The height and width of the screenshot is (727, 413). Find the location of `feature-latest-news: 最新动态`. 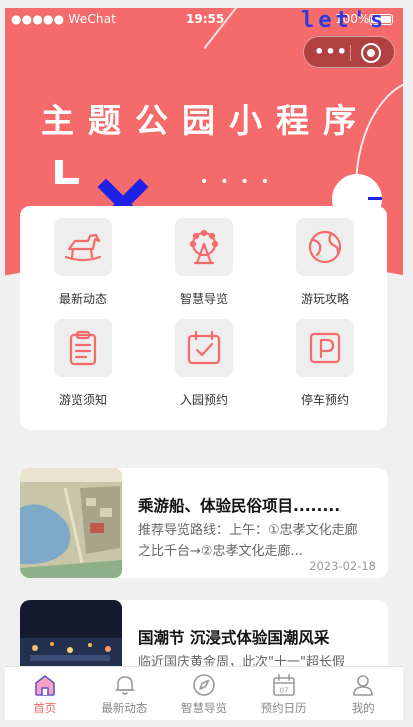

feature-latest-news: 最新动态 is located at coordinates (83, 256).